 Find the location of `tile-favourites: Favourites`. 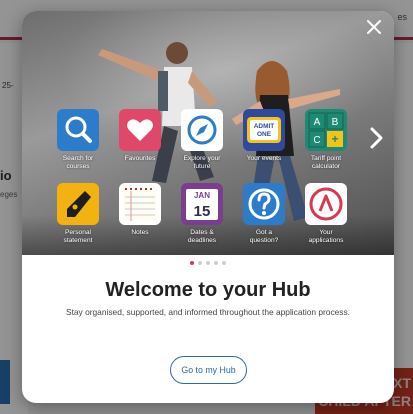

tile-favourites: Favourites is located at coordinates (140, 136).